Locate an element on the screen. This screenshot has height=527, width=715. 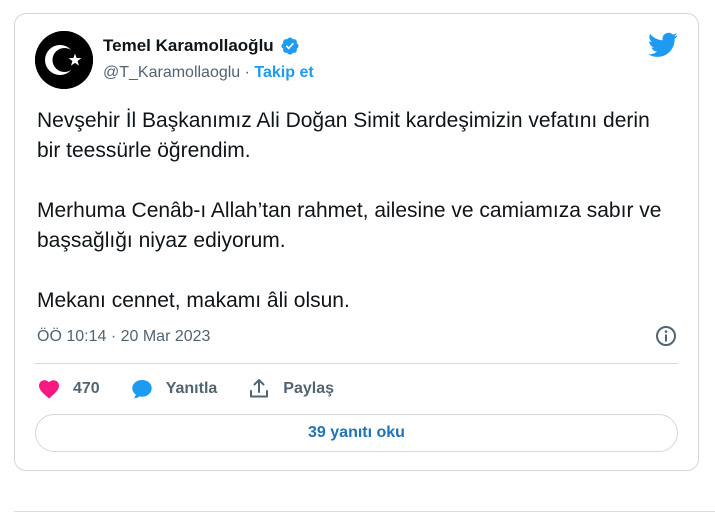
crescent-star-icon is located at coordinates (64, 60).